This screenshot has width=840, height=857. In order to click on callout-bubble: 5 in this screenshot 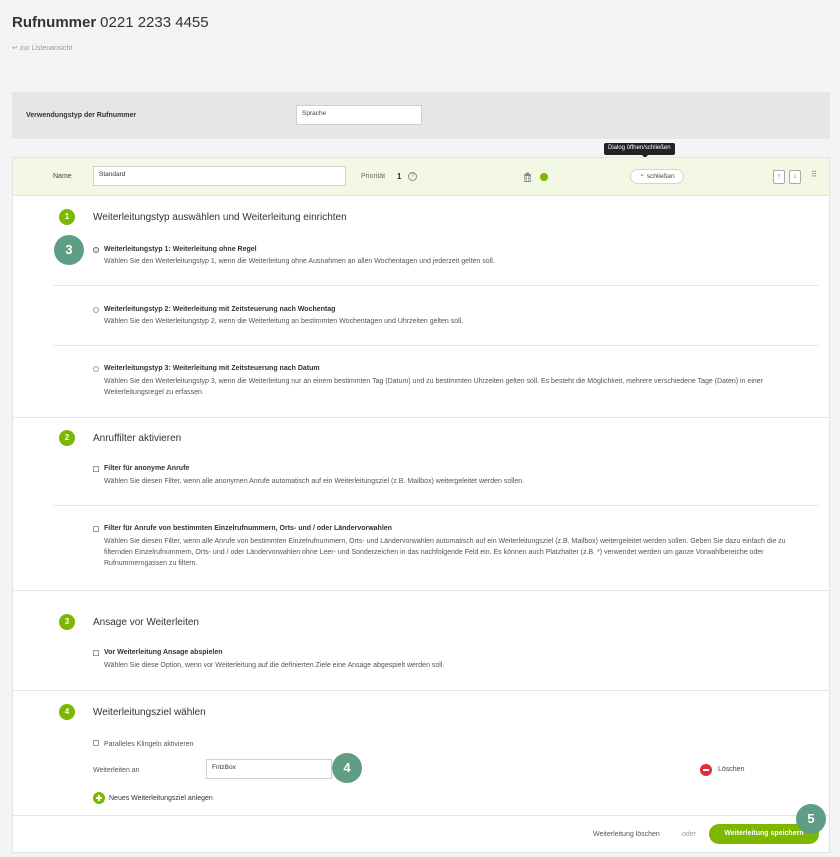, I will do `click(811, 819)`.